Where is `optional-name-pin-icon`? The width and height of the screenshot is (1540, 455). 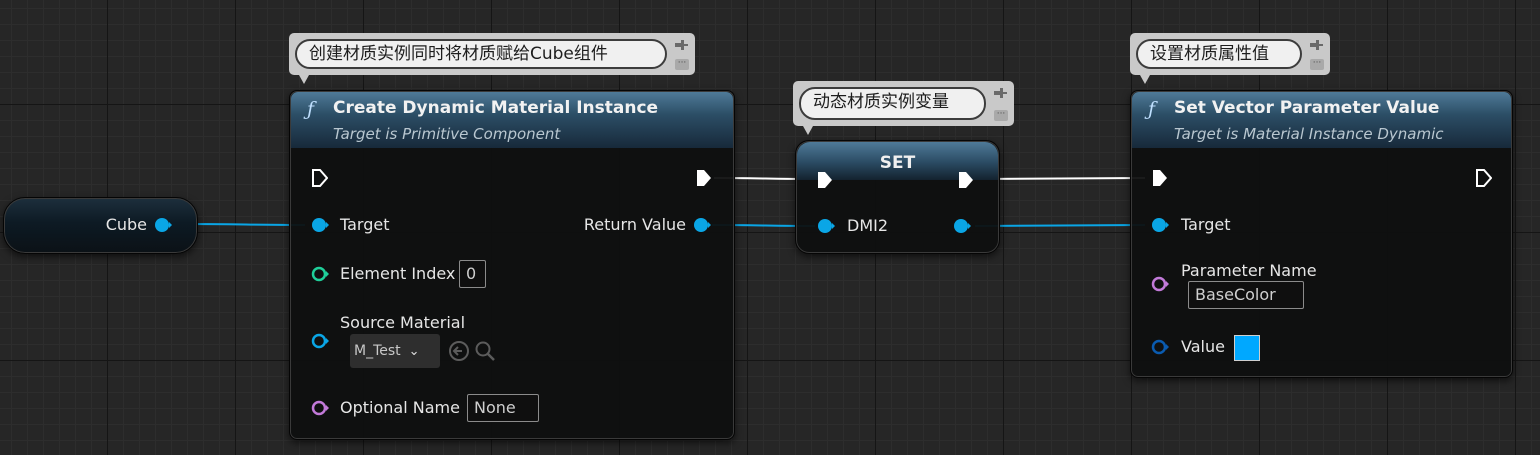 optional-name-pin-icon is located at coordinates (320, 408).